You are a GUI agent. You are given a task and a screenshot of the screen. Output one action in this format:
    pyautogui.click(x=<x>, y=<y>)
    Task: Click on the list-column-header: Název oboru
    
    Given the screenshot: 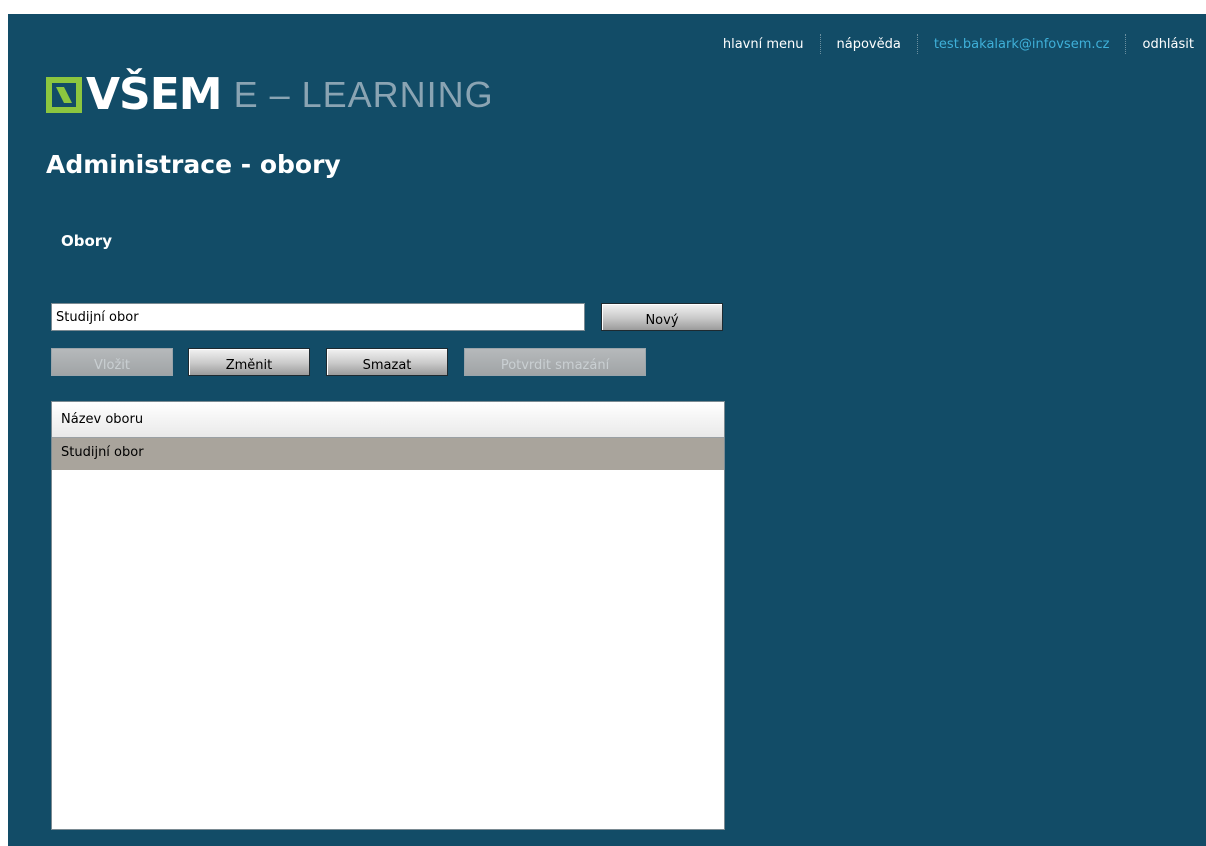 What is the action you would take?
    pyautogui.click(x=388, y=420)
    